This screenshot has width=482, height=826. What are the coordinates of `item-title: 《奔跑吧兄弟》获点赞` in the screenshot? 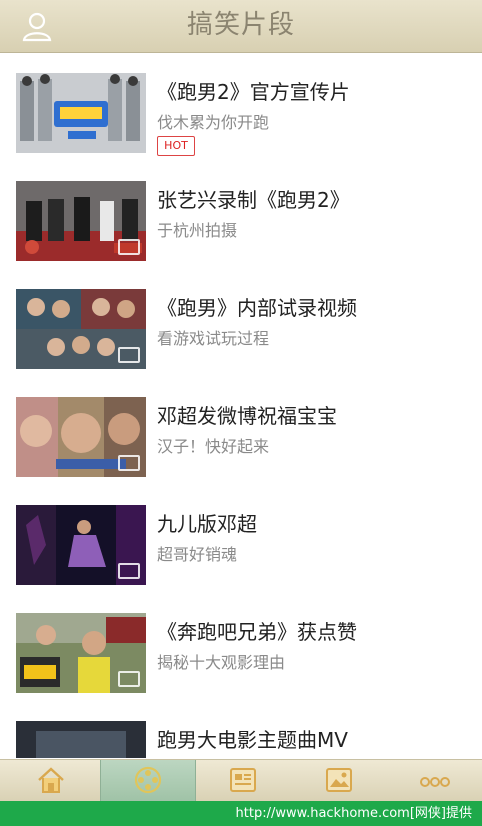 It's located at (257, 632).